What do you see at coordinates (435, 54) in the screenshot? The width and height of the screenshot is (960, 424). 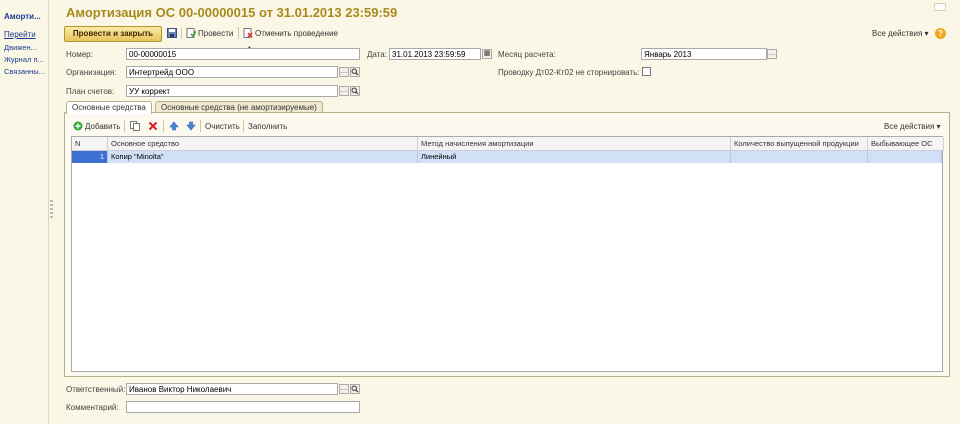 I see `date-field: 31.01.2013 23:59:59` at bounding box center [435, 54].